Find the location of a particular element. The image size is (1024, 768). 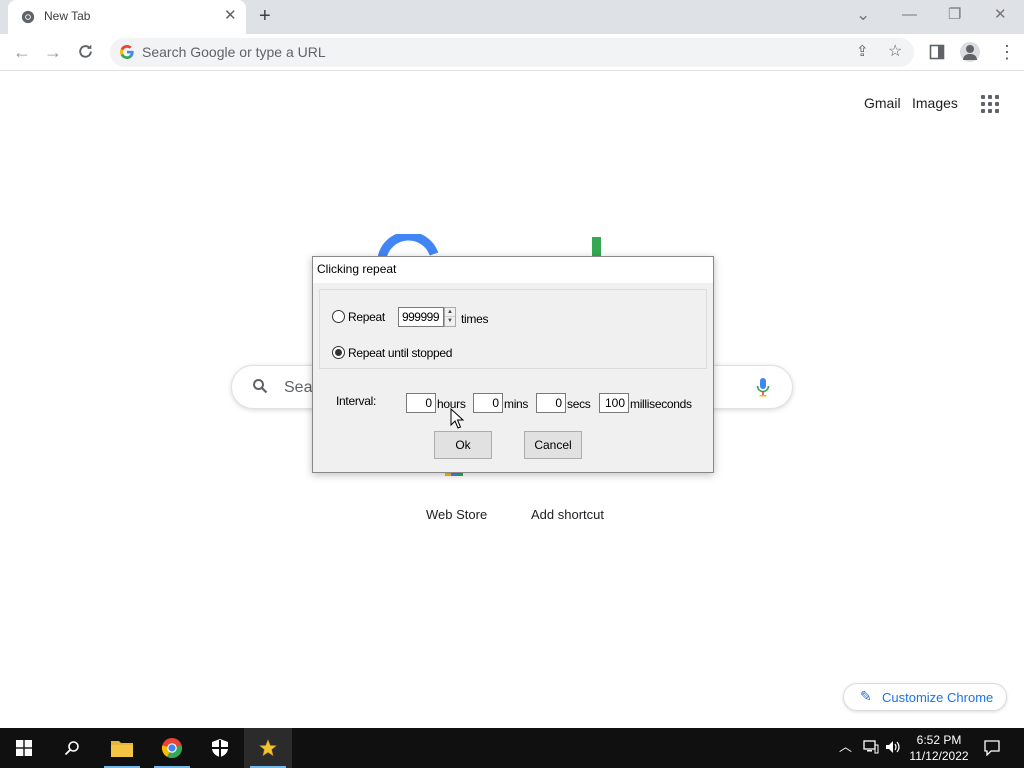

images-link: Images is located at coordinates (935, 103).